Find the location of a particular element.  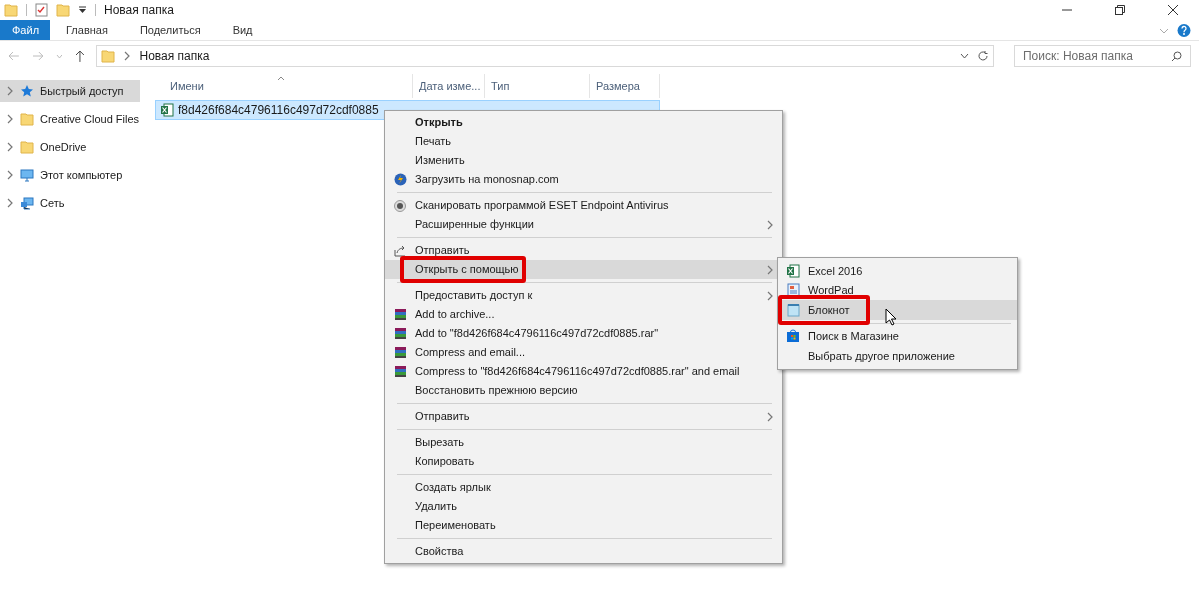

file-name: f8d426f684c4796116c497d72cdf0885 is located at coordinates (278, 110).